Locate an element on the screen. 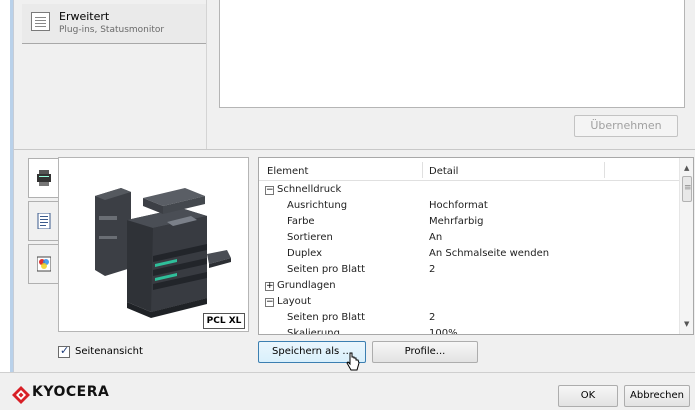 Image resolution: width=695 pixels, height=410 pixels. cancel-button: Abbrechen is located at coordinates (657, 396).